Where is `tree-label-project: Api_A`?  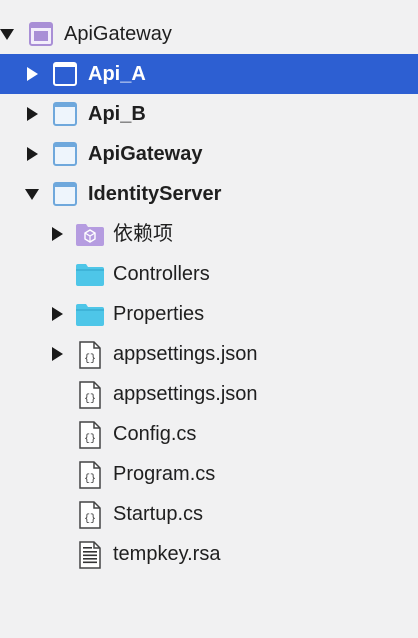
tree-label-project: Api_A is located at coordinates (117, 74).